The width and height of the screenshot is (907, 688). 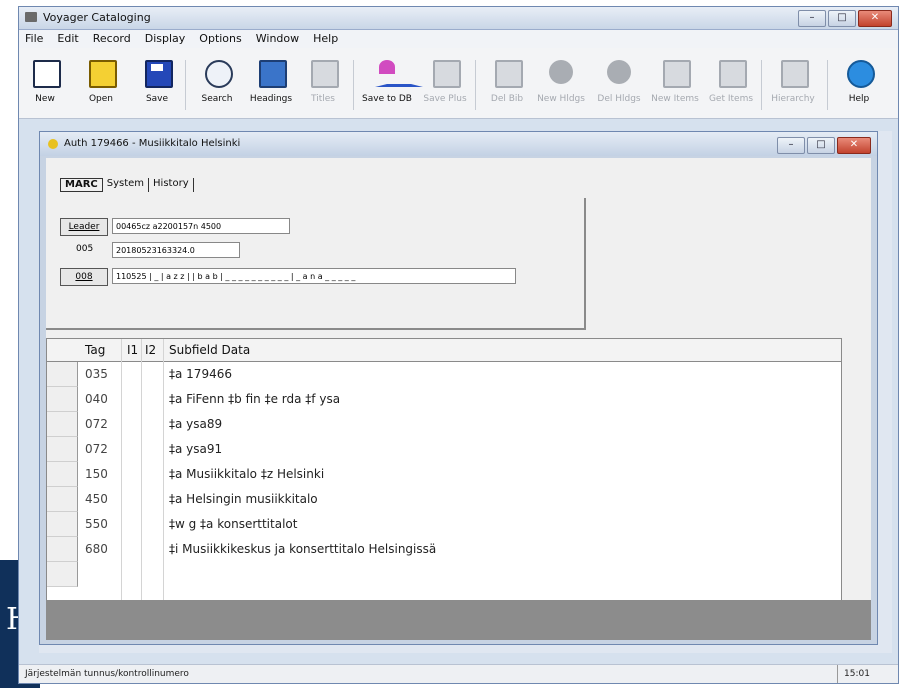 What do you see at coordinates (201, 226) in the screenshot?
I see `leader-field: 00465cz a2200157n 4500` at bounding box center [201, 226].